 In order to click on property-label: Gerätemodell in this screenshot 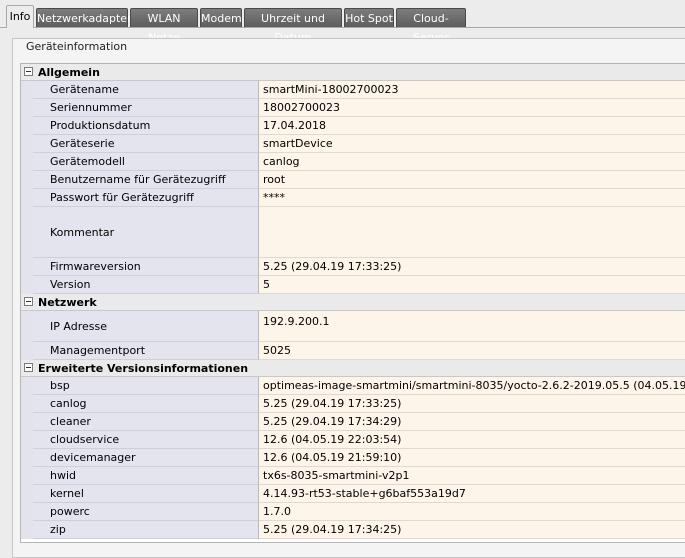, I will do `click(146, 162)`.